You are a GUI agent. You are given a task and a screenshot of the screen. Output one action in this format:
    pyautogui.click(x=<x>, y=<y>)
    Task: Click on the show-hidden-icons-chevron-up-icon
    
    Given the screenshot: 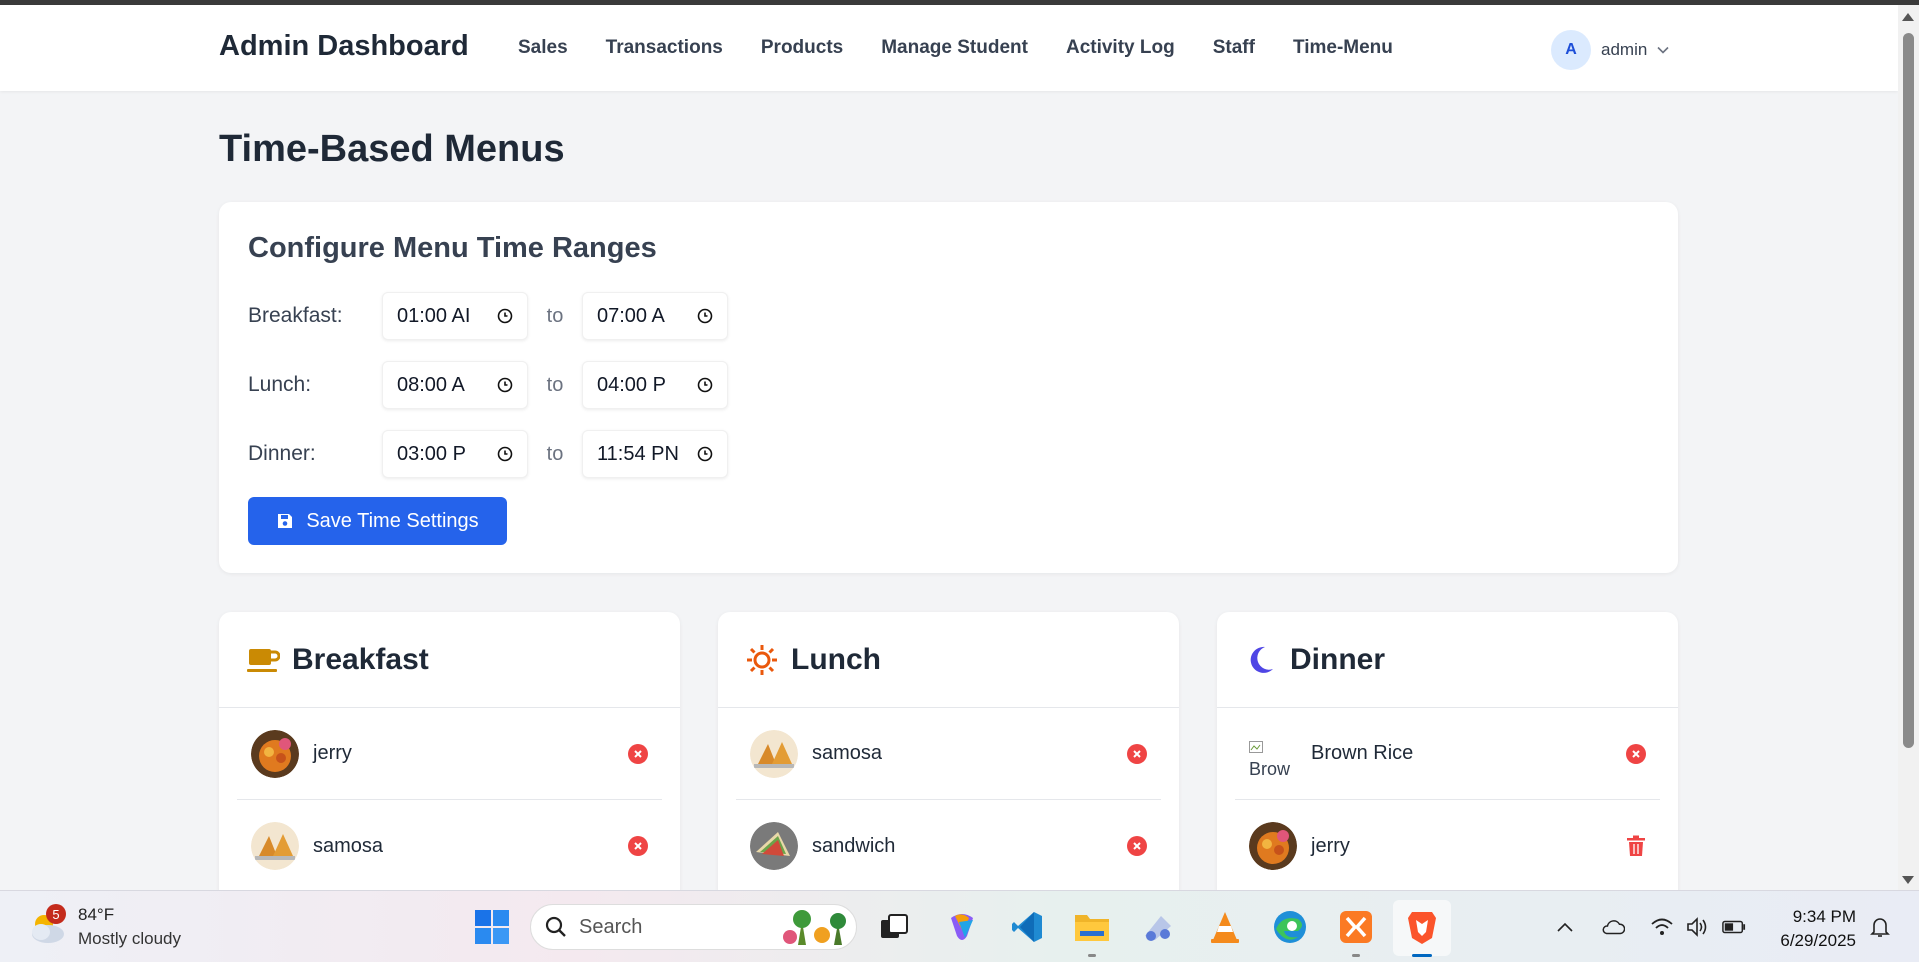 What is the action you would take?
    pyautogui.click(x=1565, y=927)
    